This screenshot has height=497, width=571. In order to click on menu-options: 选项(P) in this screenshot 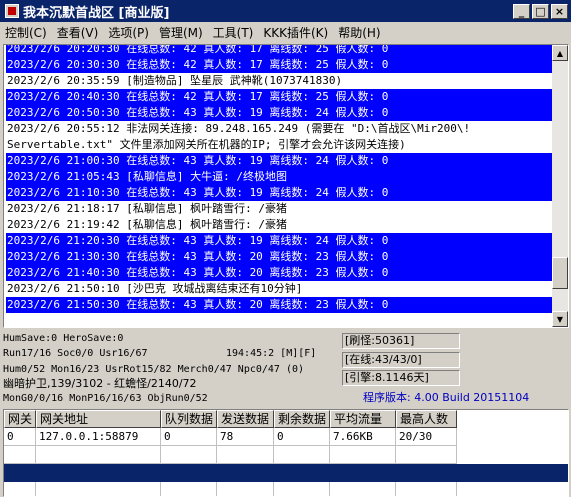, I will do `click(128, 32)`.